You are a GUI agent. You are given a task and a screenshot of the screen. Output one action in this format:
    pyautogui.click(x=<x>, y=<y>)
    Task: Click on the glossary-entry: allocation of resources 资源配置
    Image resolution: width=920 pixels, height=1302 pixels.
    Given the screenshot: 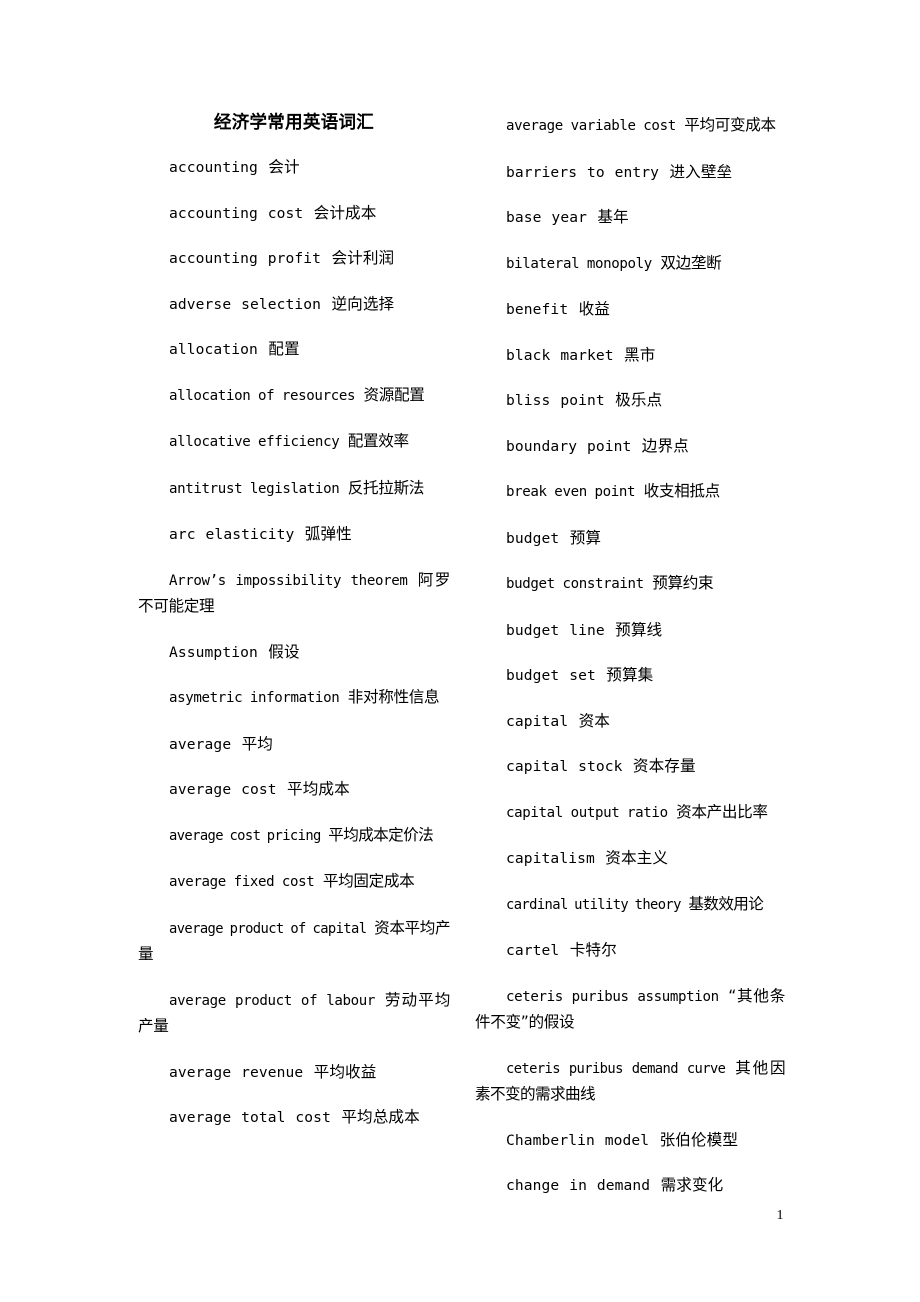 What is the action you would take?
    pyautogui.click(x=294, y=396)
    